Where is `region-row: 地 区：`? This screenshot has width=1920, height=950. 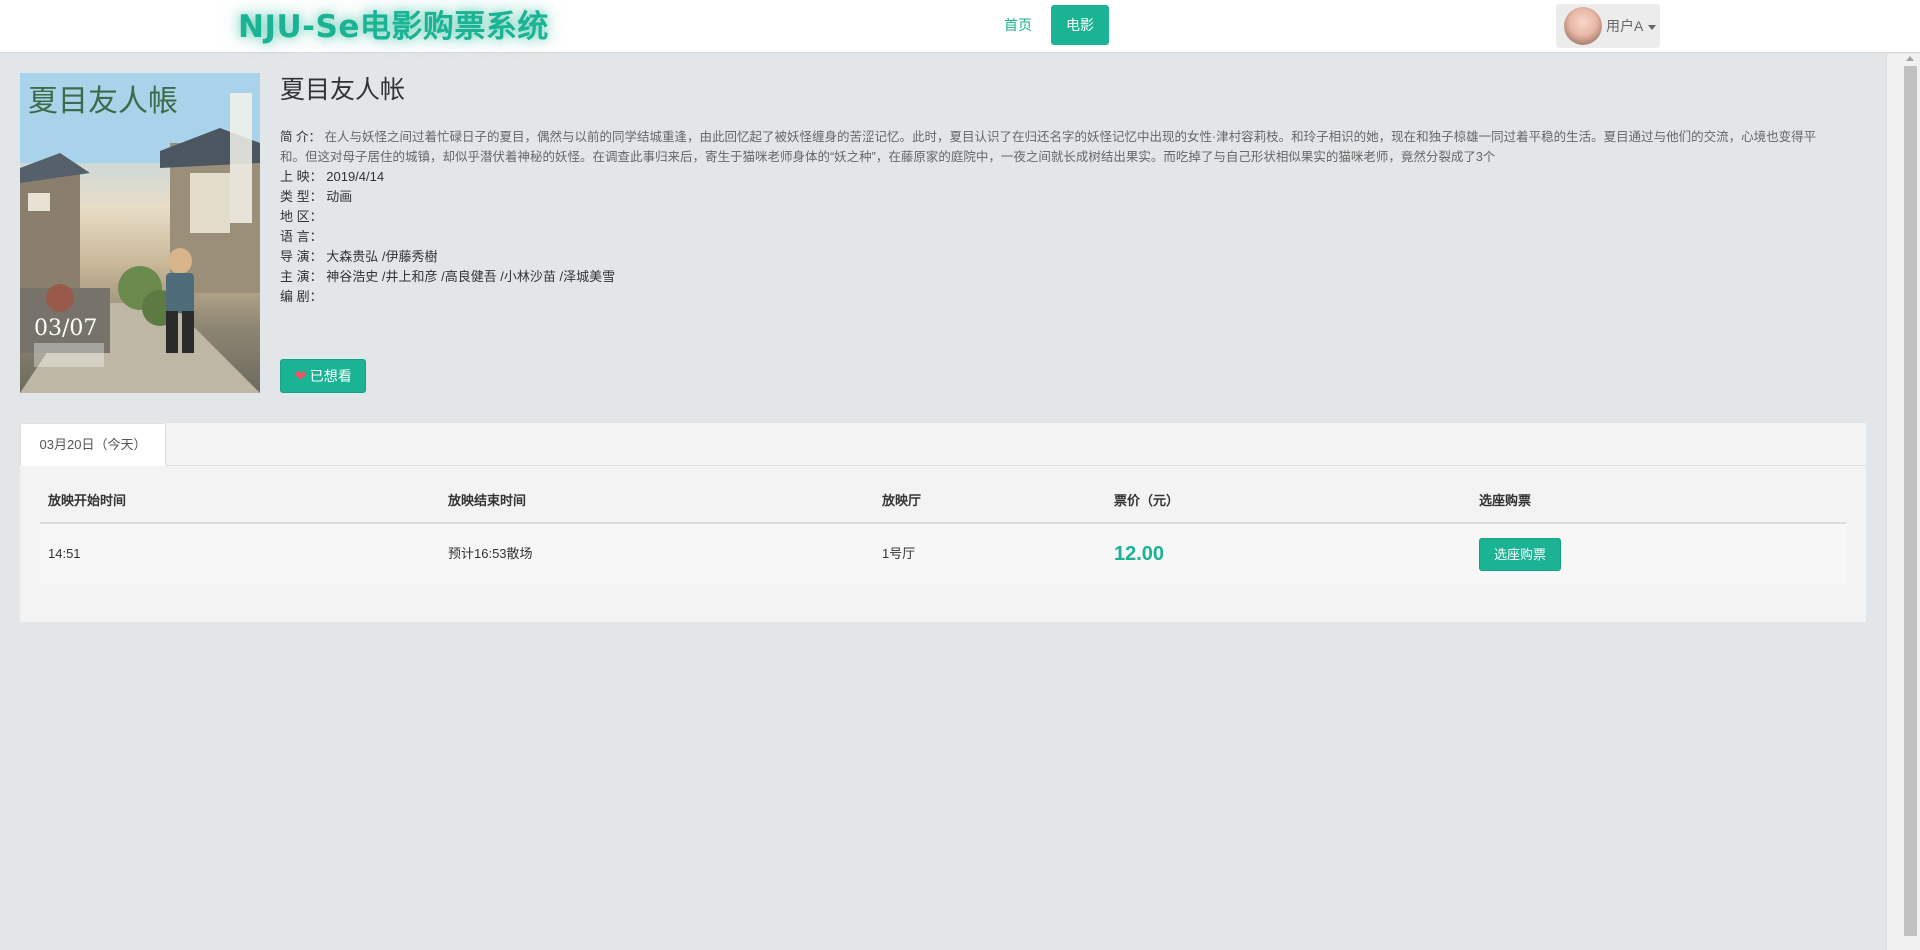 region-row: 地 区： is located at coordinates (301, 217).